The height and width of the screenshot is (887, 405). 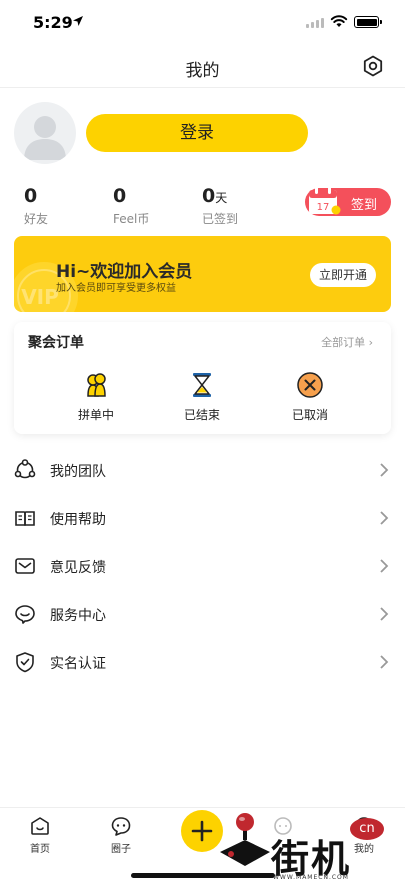 What do you see at coordinates (40, 849) in the screenshot?
I see `tab-label: 首页` at bounding box center [40, 849].